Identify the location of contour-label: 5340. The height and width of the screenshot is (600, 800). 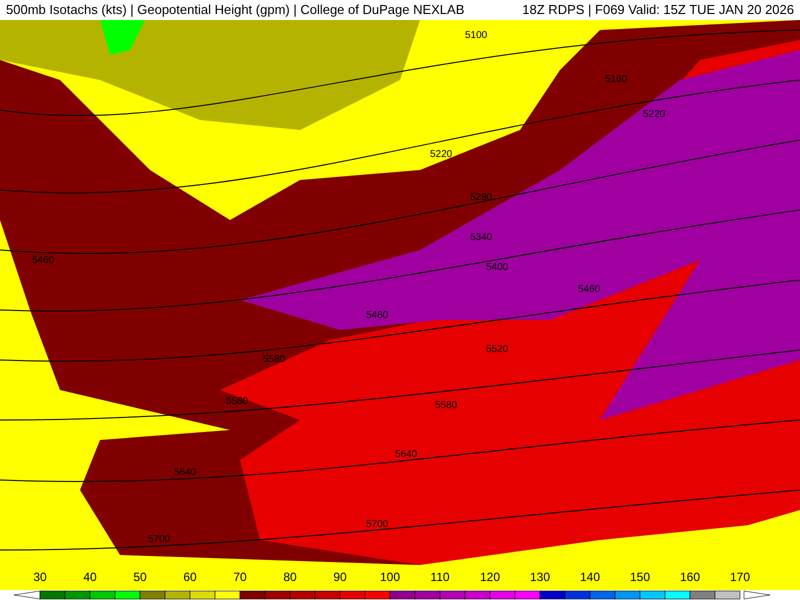
(481, 237).